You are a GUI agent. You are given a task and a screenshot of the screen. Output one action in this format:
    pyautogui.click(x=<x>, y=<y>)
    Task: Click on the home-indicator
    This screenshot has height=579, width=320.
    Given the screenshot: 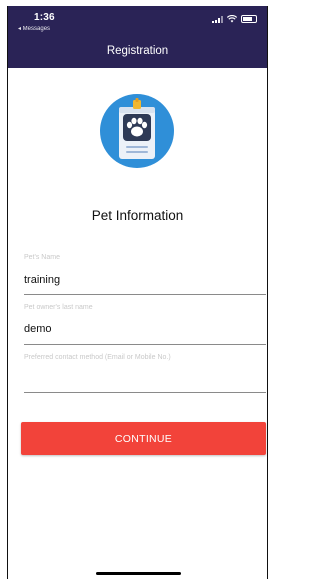 What is the action you would take?
    pyautogui.click(x=138, y=573)
    